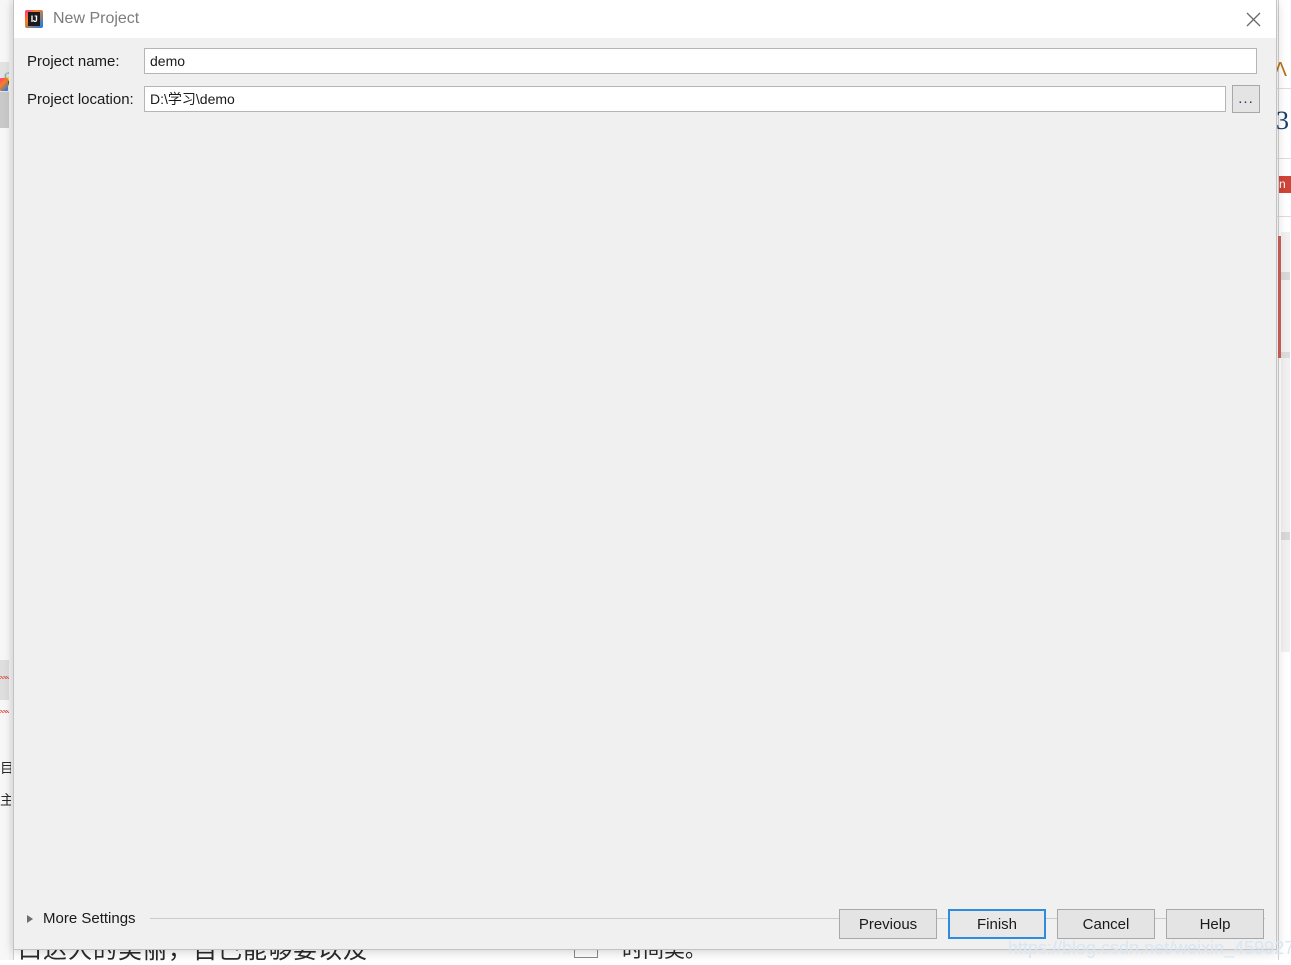 The width and height of the screenshot is (1291, 965). What do you see at coordinates (1282, 121) in the screenshot?
I see `background-right-glyph: 3` at bounding box center [1282, 121].